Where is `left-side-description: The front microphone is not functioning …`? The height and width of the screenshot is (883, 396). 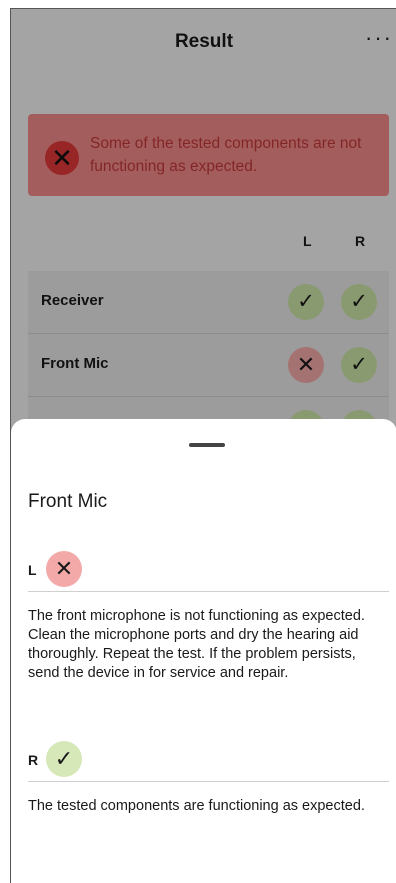
left-side-description: The front microphone is not functioning … is located at coordinates (196, 644).